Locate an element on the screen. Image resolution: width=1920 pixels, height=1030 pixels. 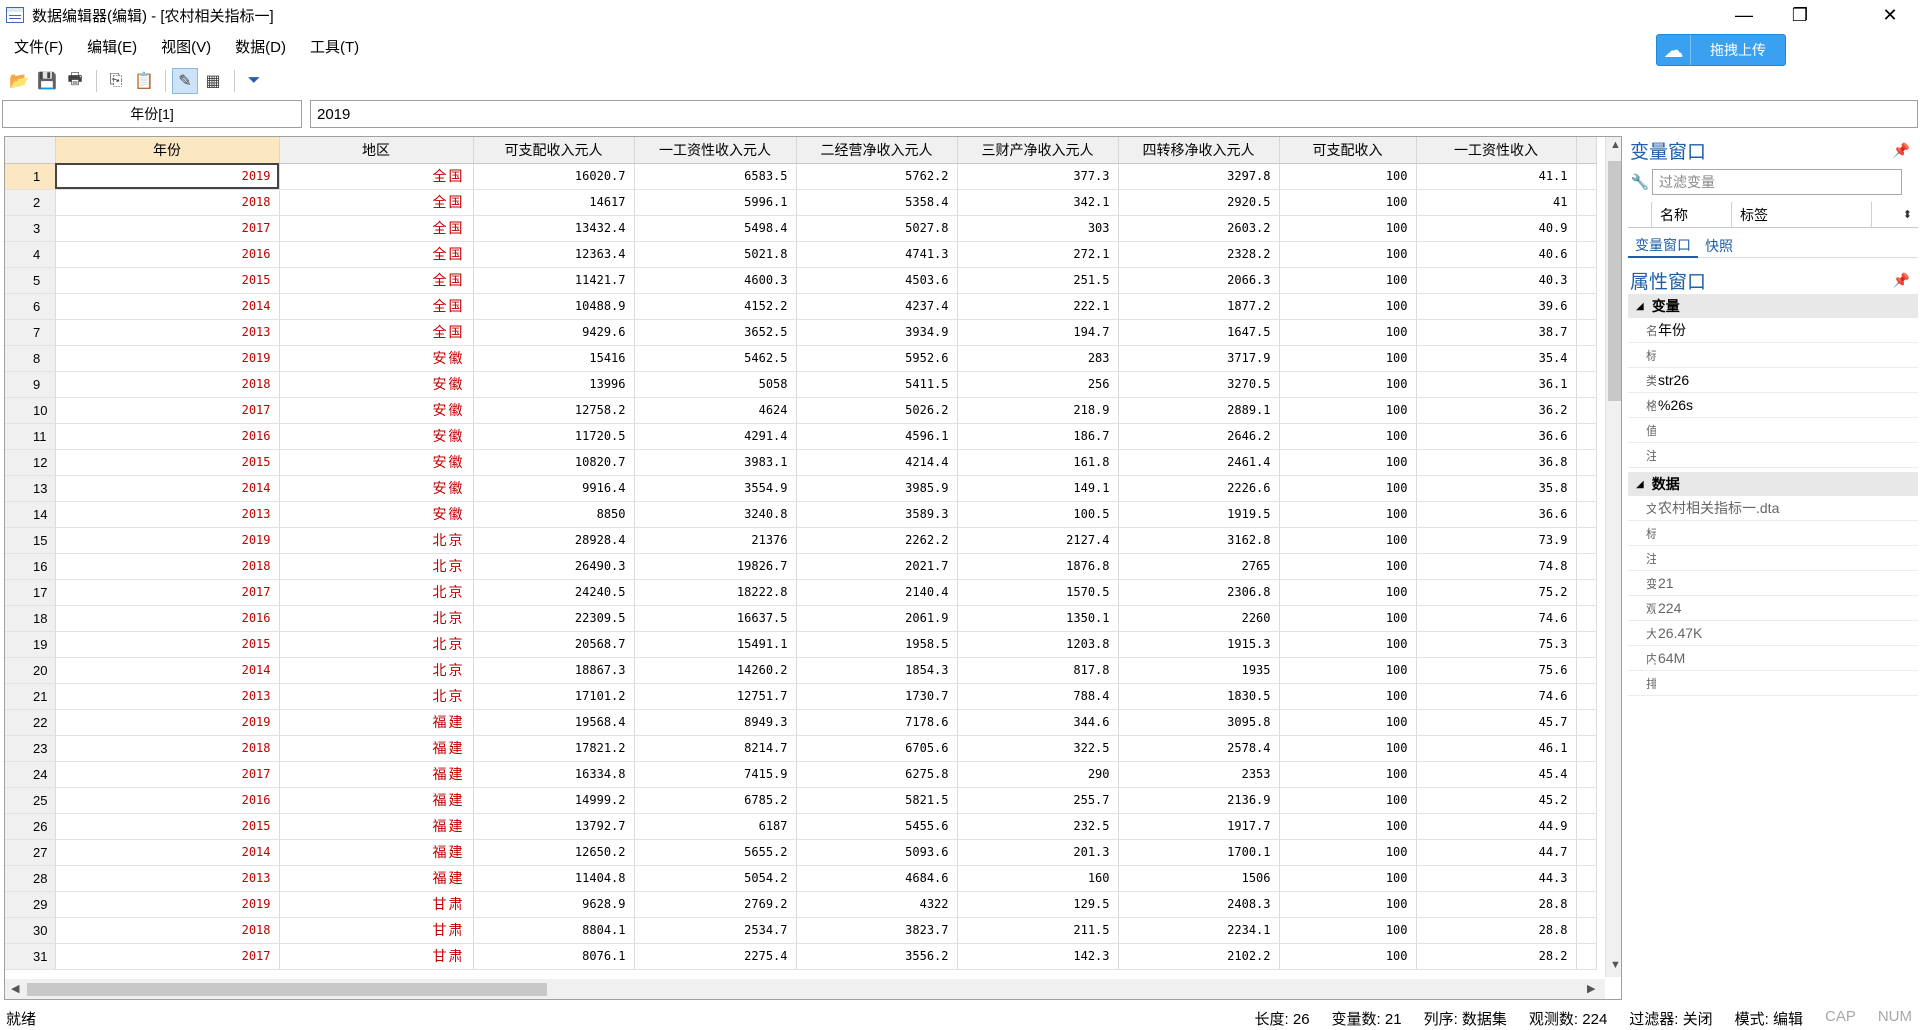
cell-region: 福建 is located at coordinates (376, 800).